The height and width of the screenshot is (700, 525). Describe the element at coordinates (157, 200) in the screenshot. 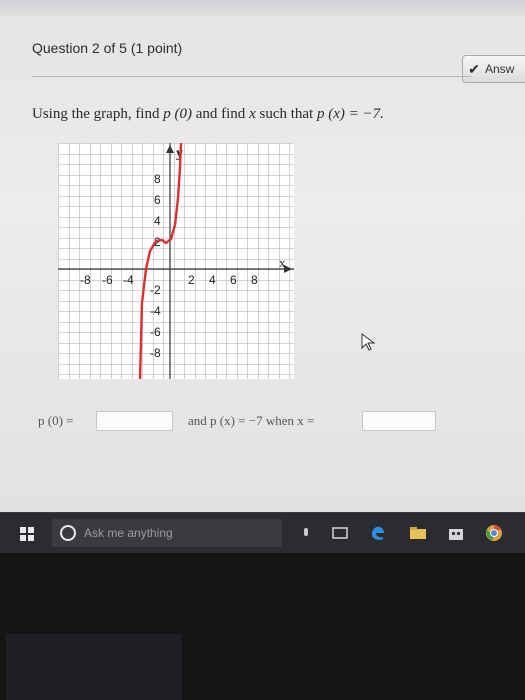

I see `y-tick-label: 6` at that location.